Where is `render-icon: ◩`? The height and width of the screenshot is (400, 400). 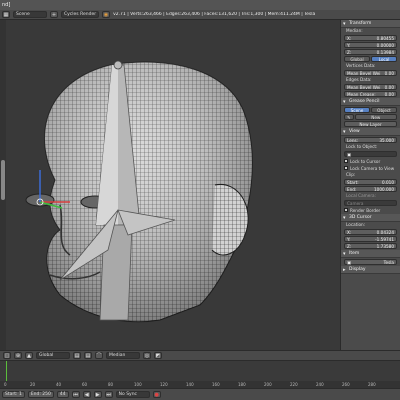
render-icon: ◩ is located at coordinates (158, 355).